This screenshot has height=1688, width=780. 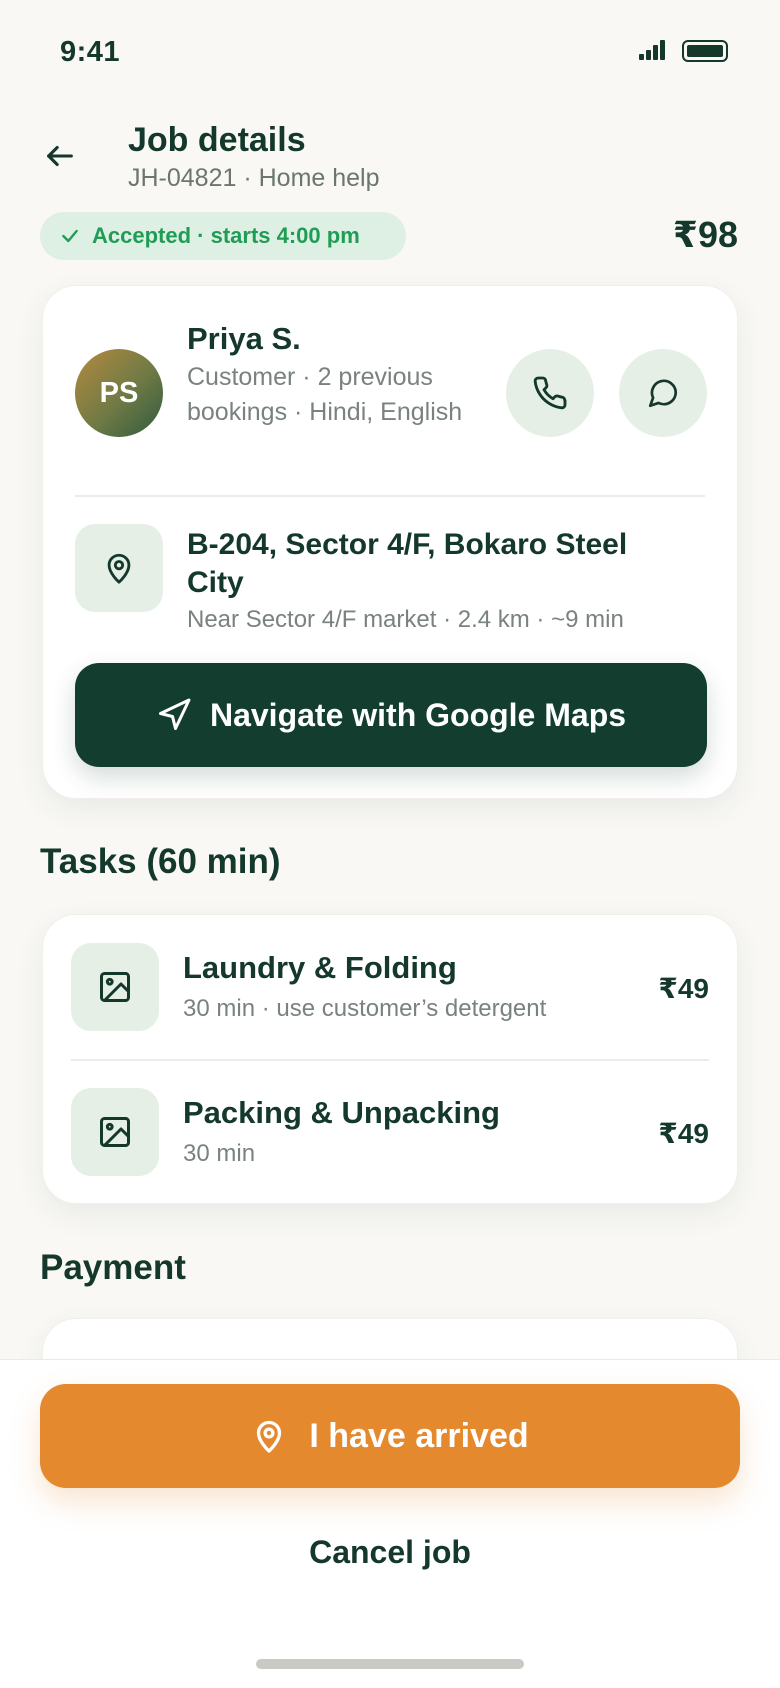 What do you see at coordinates (174, 714) in the screenshot?
I see `navigation-arrow-icon` at bounding box center [174, 714].